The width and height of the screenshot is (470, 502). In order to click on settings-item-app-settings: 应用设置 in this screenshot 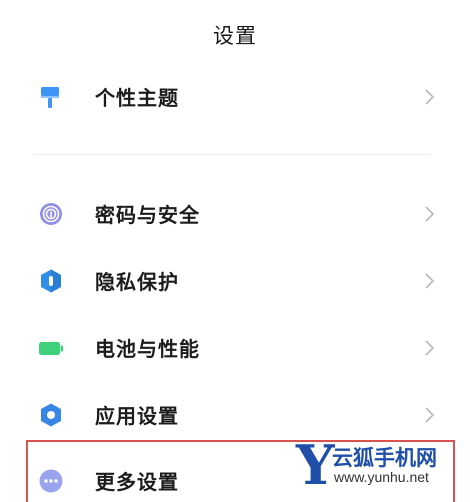, I will do `click(235, 415)`.